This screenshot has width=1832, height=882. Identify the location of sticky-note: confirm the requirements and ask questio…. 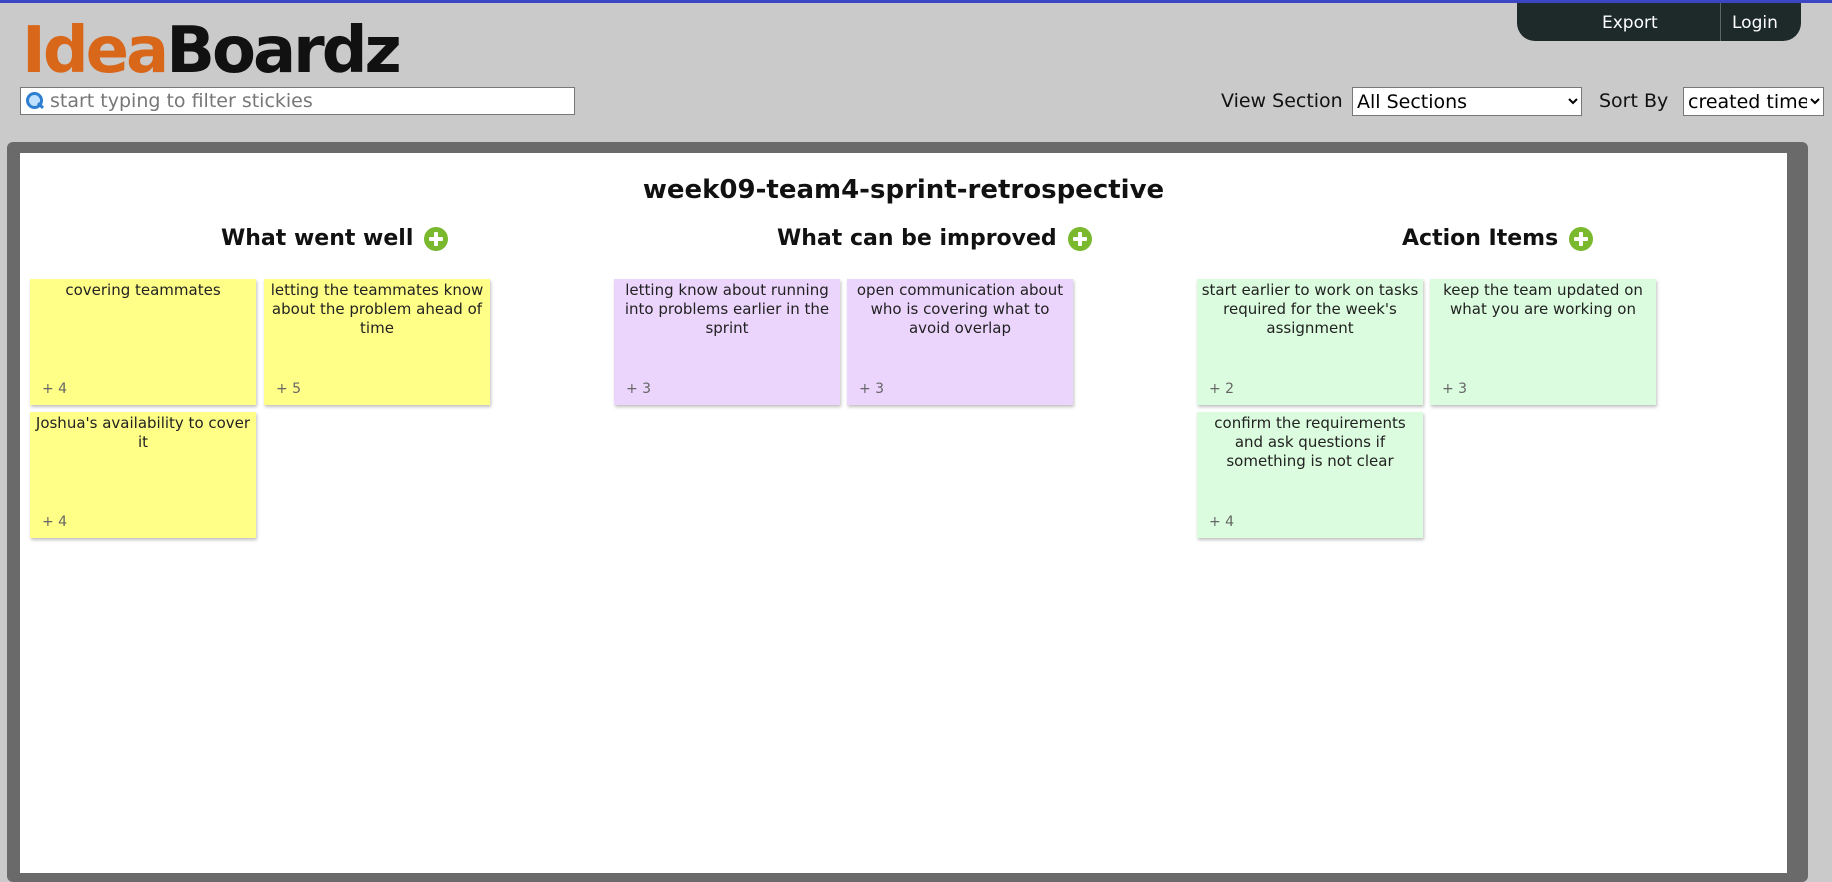
(1310, 475).